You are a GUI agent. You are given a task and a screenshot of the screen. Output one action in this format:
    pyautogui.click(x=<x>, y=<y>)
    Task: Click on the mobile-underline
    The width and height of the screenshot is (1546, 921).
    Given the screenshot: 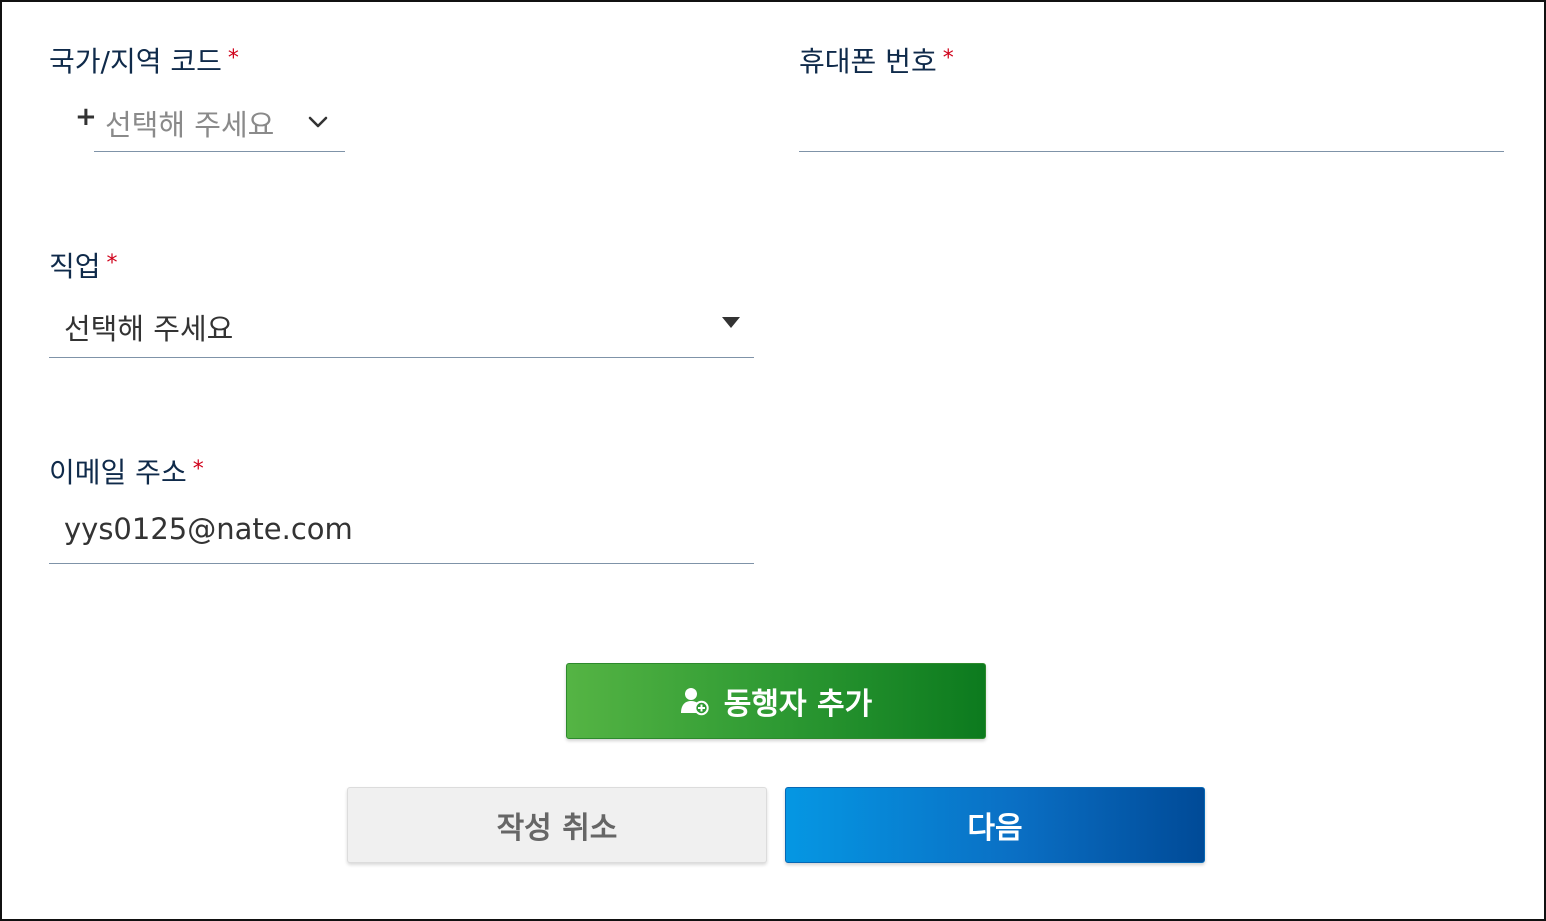 What is the action you would take?
    pyautogui.click(x=1151, y=151)
    